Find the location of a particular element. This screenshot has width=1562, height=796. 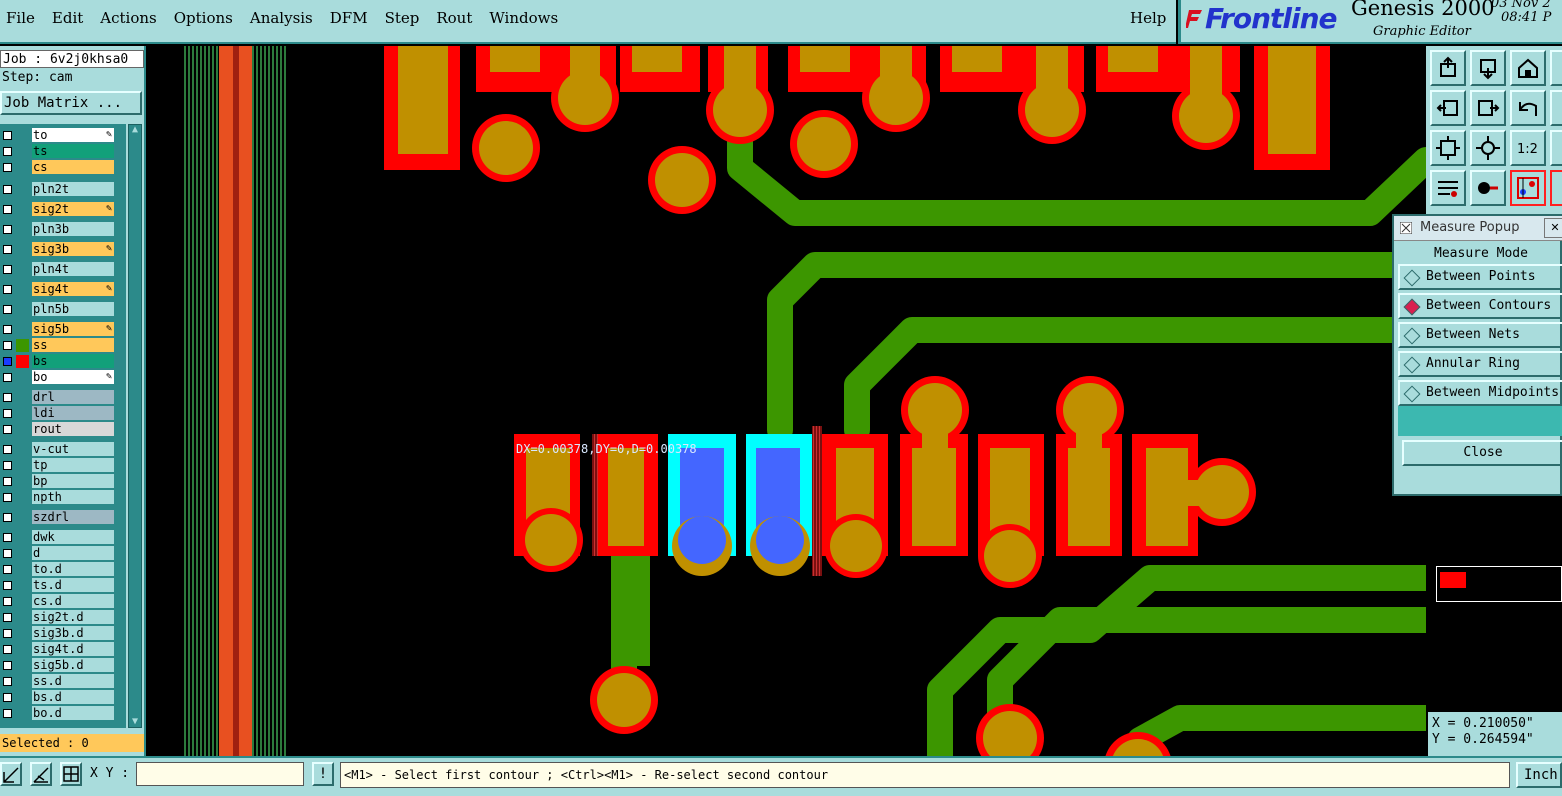

layer-row-pln5b: pln5b is located at coordinates (59, 309).